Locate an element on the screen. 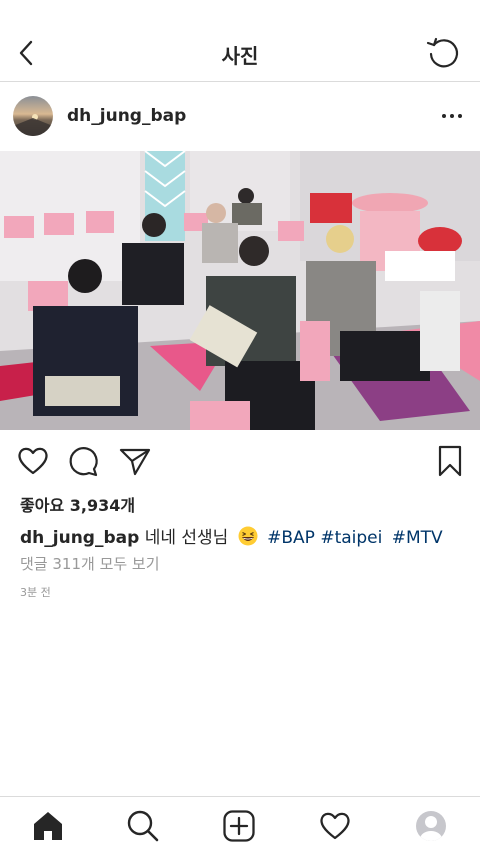 Image resolution: width=480 pixels, height=854 pixels. add-icon is located at coordinates (239, 826).